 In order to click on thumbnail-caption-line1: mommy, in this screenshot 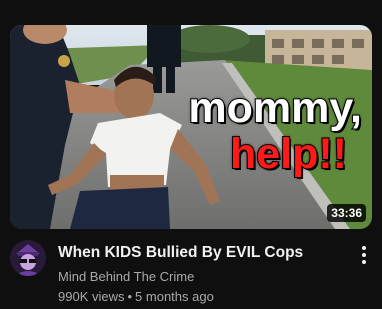, I will do `click(275, 108)`.